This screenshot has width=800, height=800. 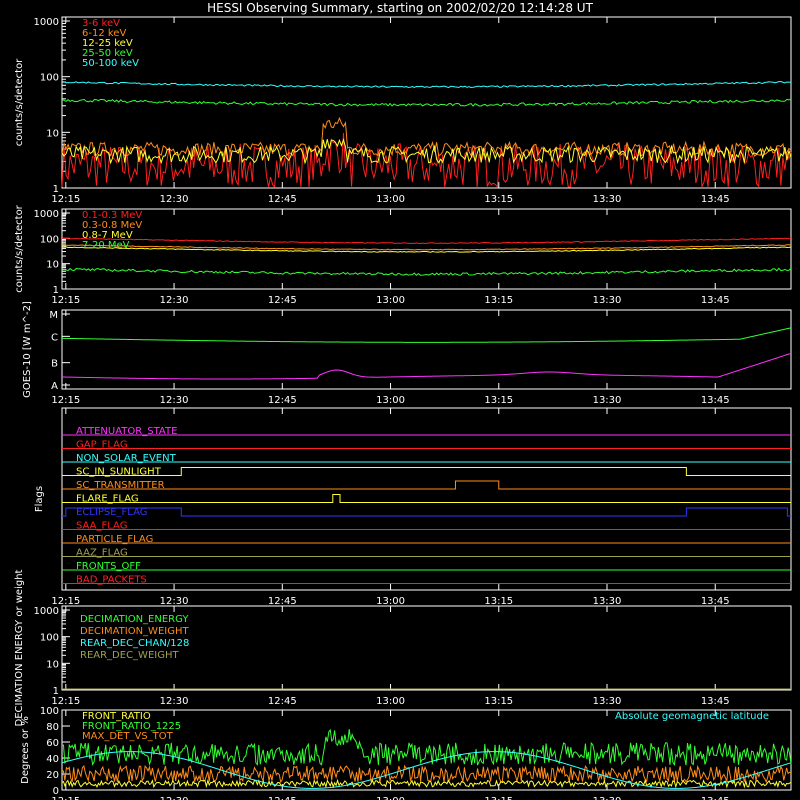 I want to click on panel-high-energy-ytick-label: 100, so click(x=49, y=239).